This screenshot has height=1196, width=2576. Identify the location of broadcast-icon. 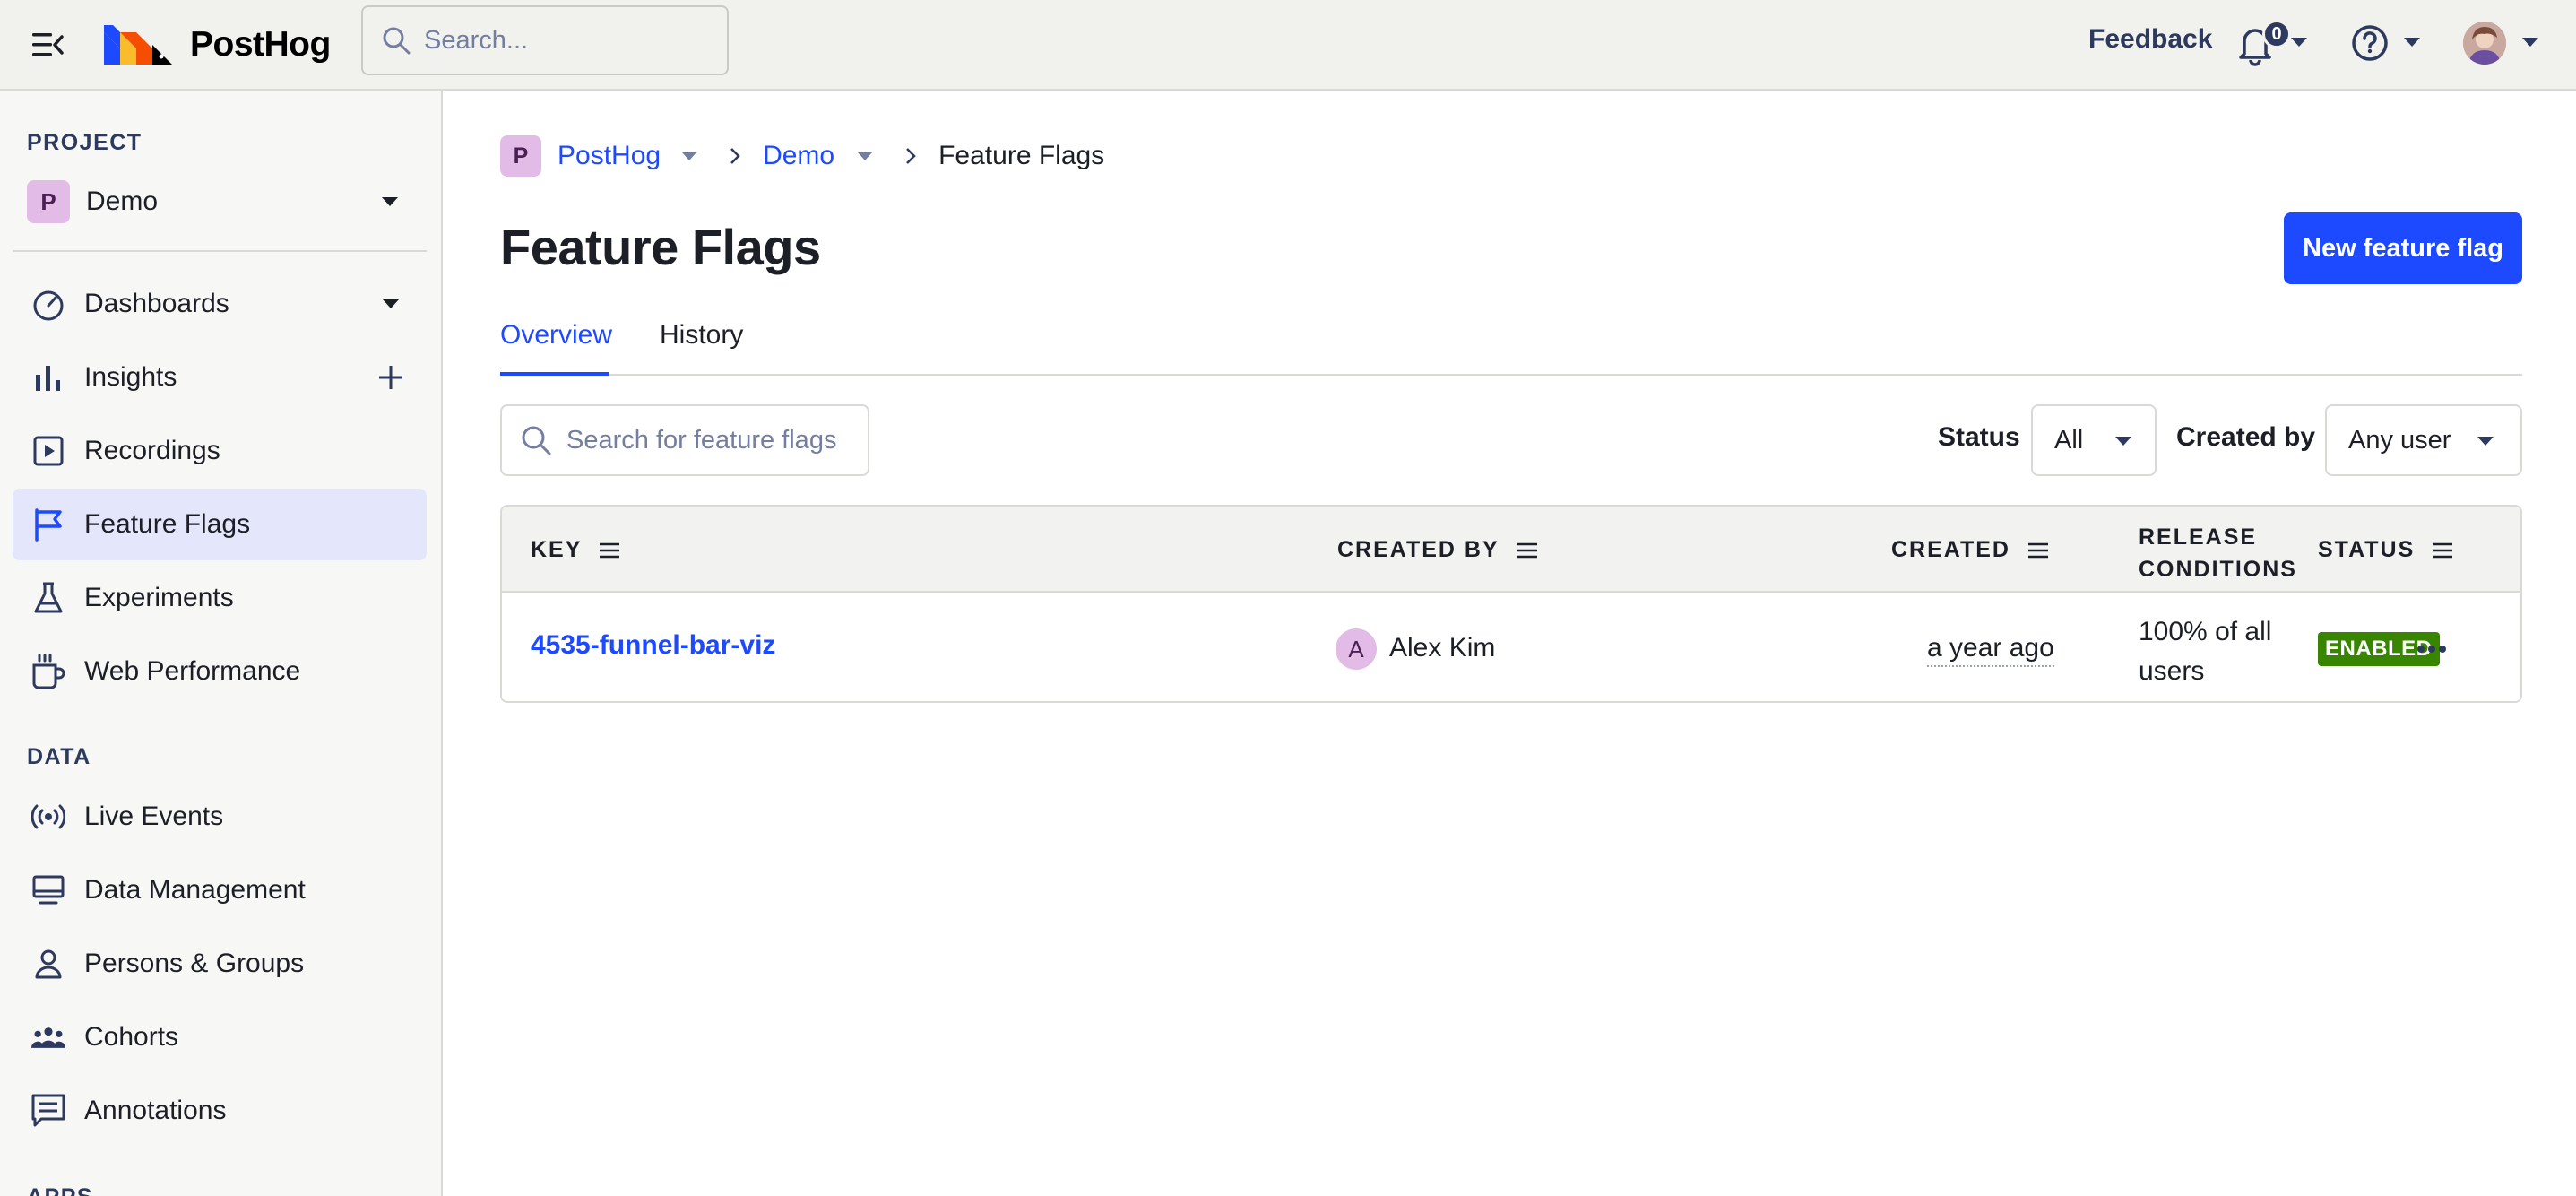
(48, 817).